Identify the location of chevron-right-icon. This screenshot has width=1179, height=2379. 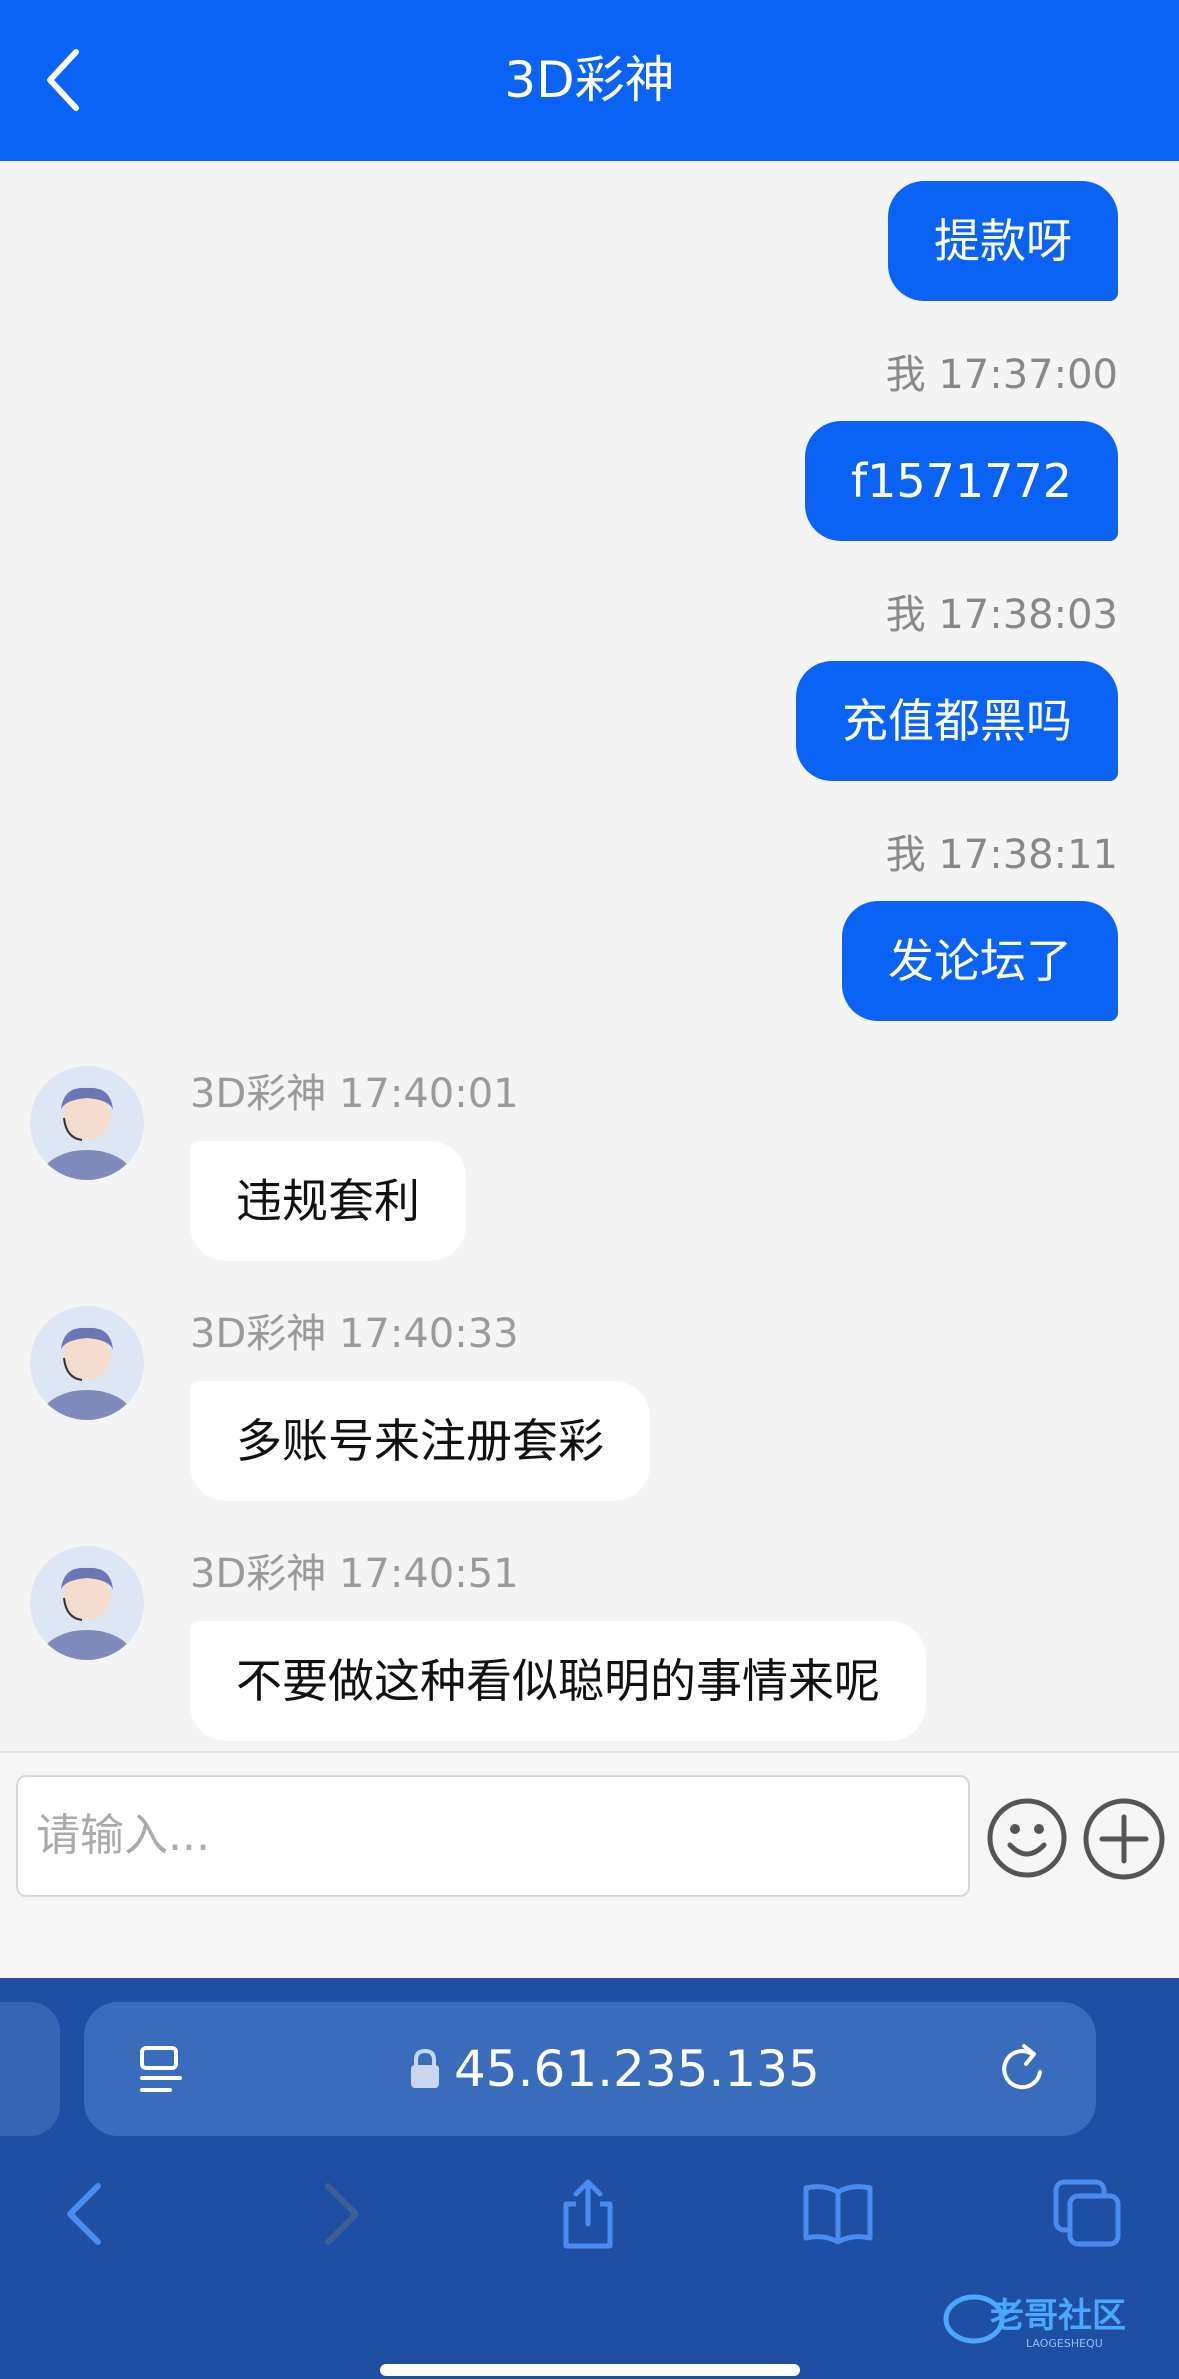
(342, 2214).